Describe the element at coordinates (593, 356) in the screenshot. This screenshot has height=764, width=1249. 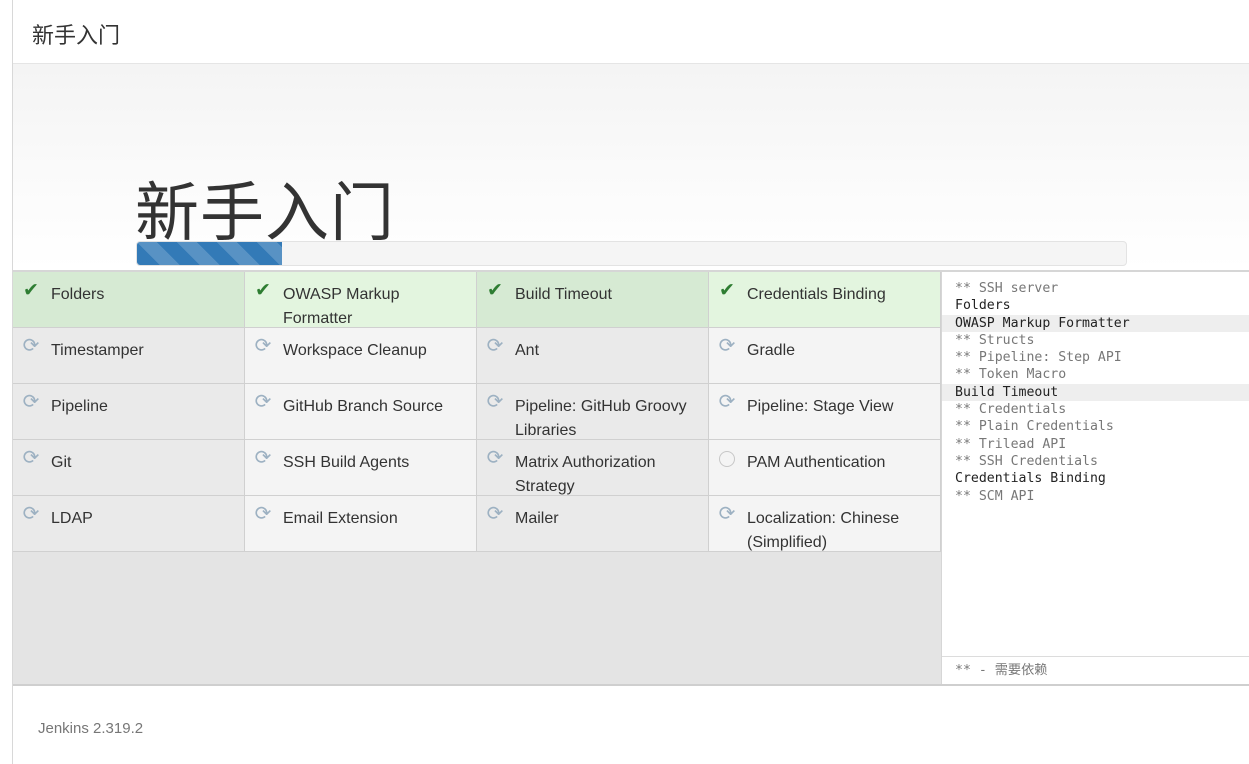
I see `plugin-cell: ⟳ Ant` at that location.